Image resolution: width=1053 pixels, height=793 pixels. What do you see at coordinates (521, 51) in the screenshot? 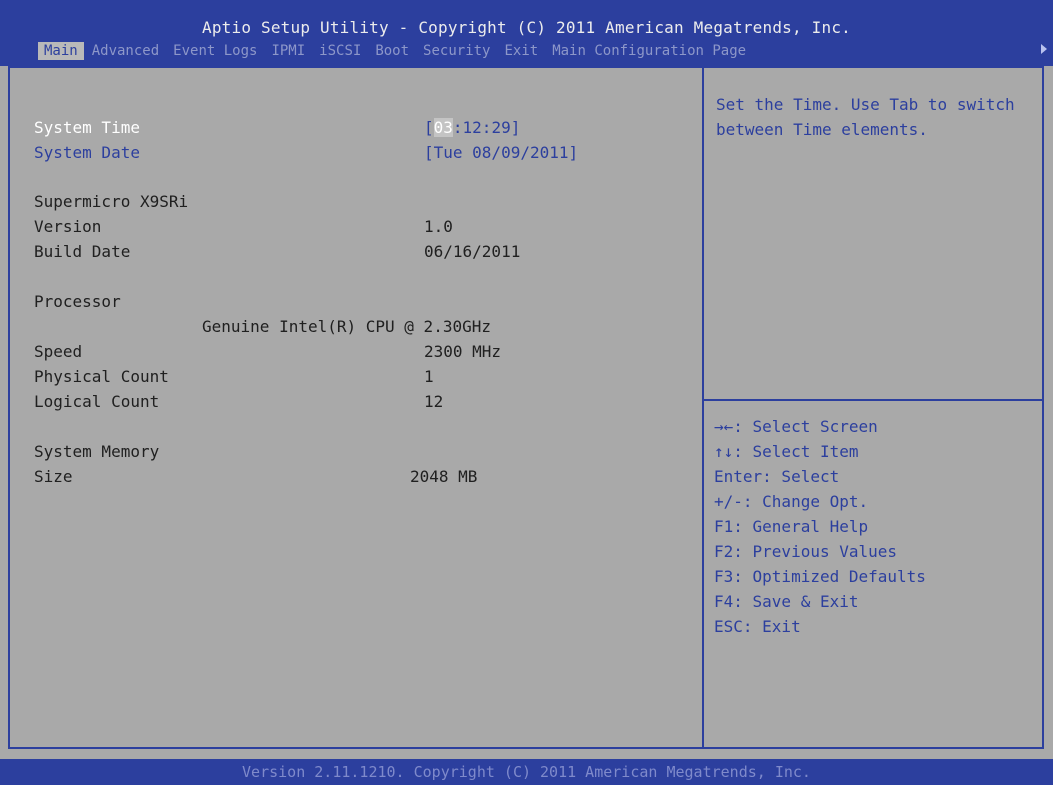
I see `tab-exit: Exit` at bounding box center [521, 51].